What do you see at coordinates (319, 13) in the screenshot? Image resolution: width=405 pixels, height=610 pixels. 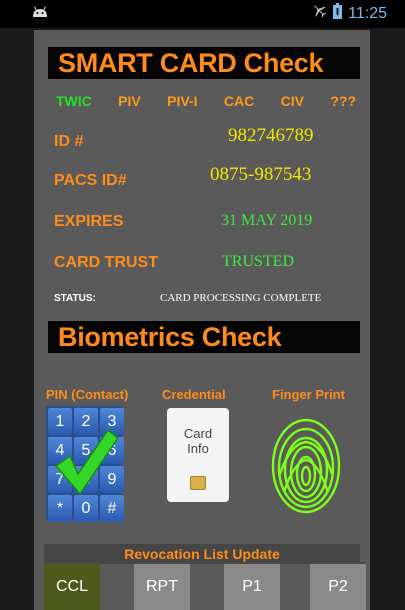 I see `airplane-mode-icon` at bounding box center [319, 13].